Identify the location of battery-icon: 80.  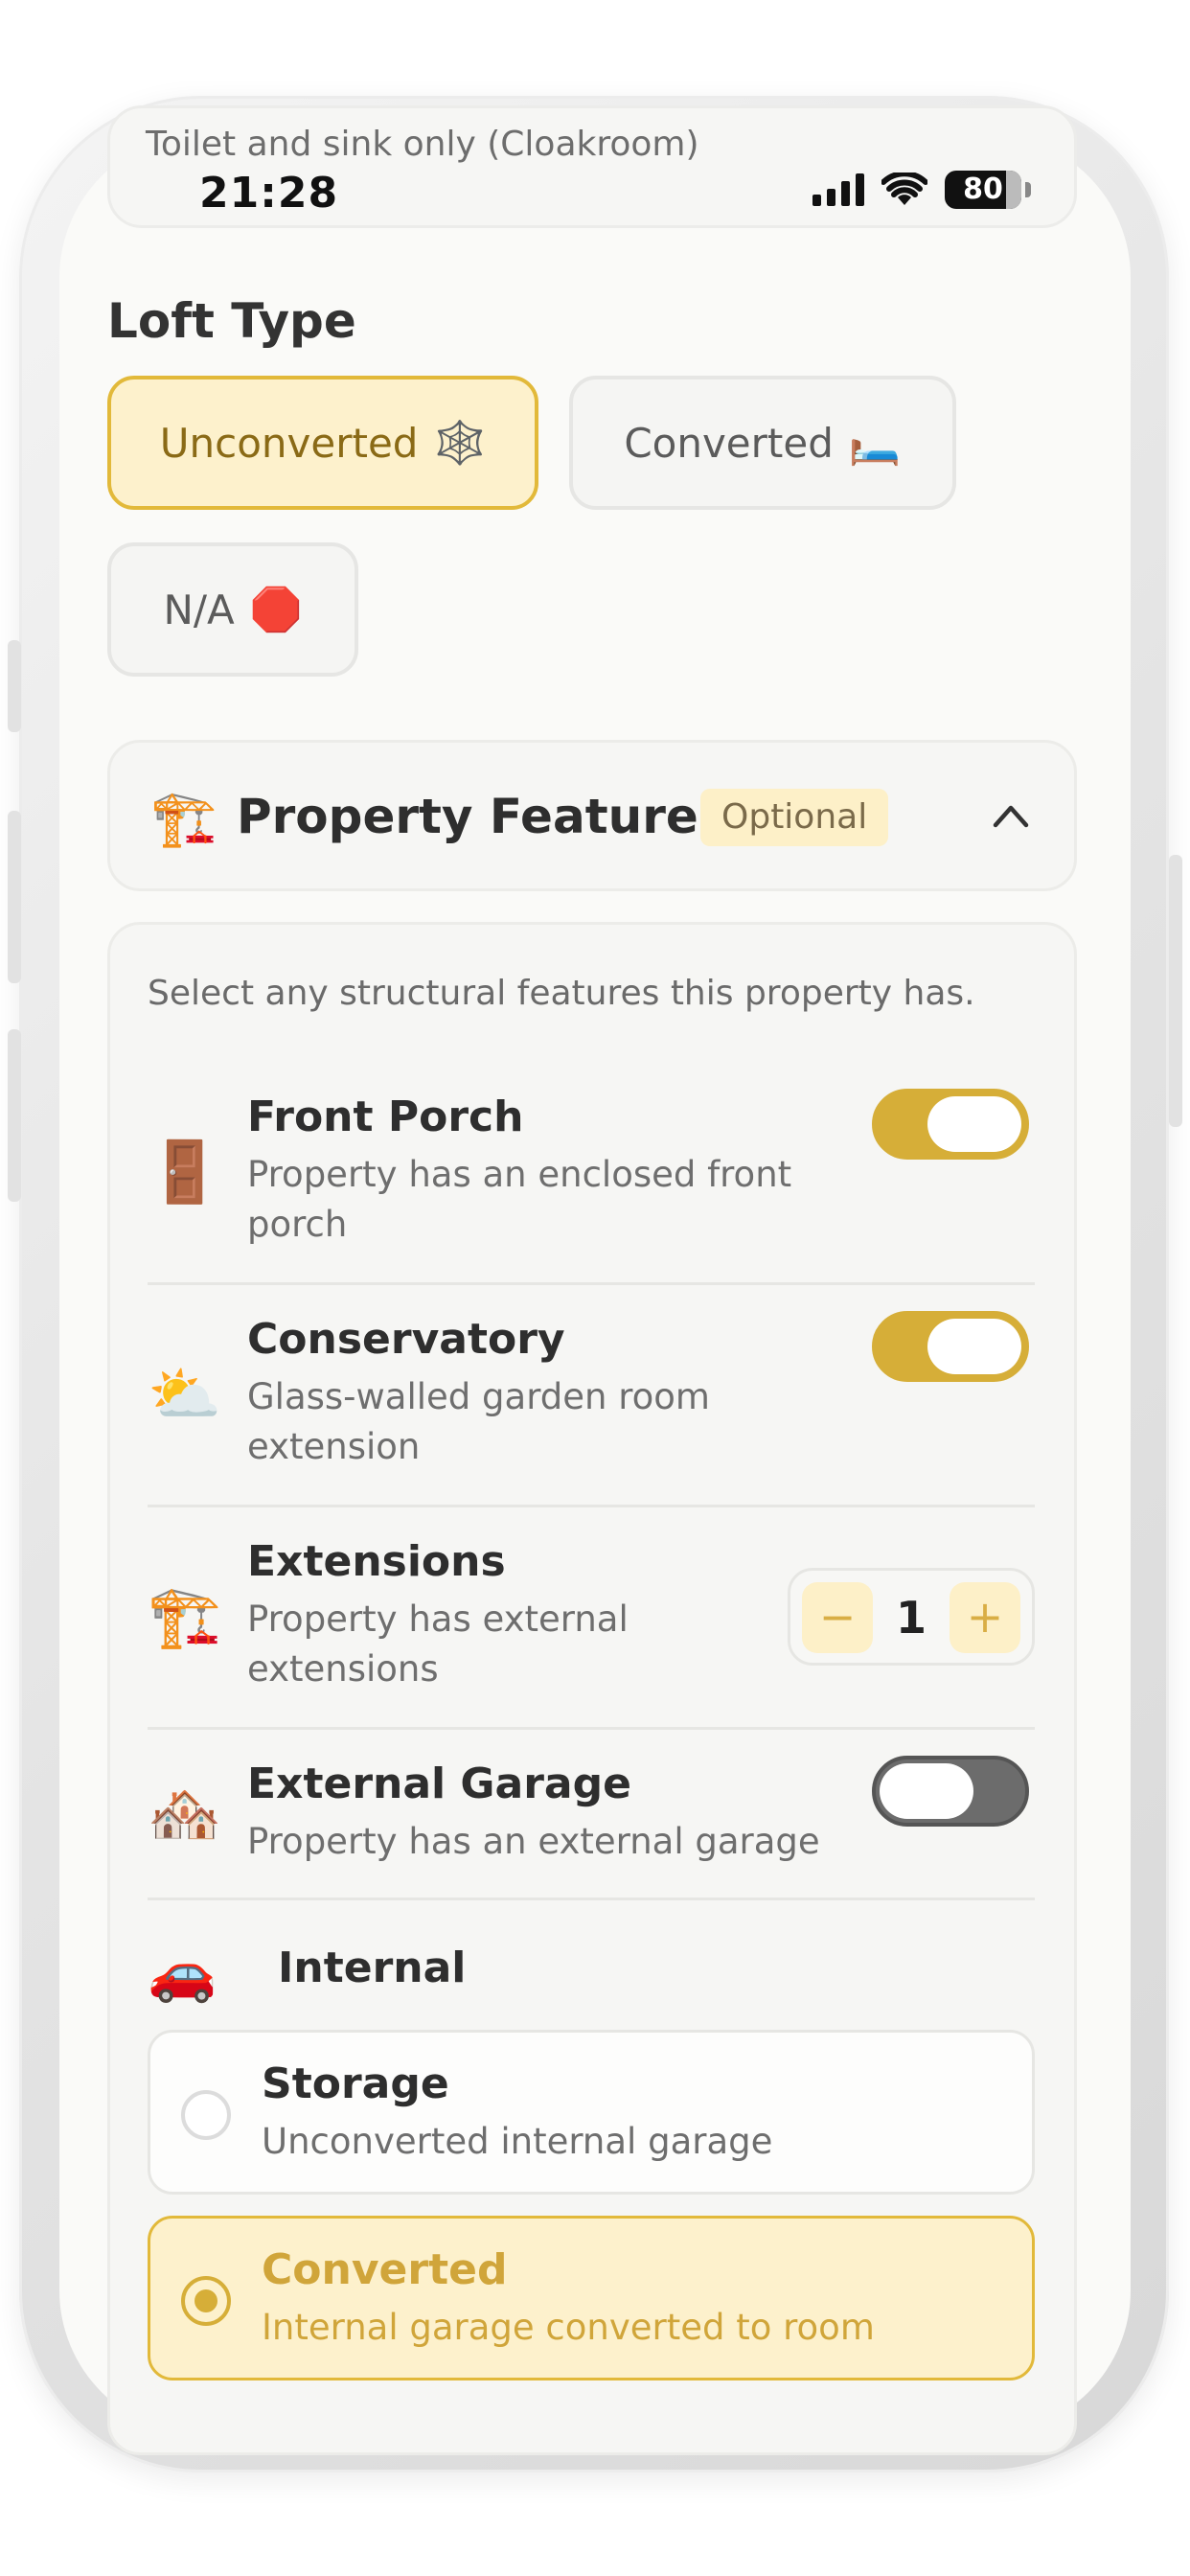
(988, 190).